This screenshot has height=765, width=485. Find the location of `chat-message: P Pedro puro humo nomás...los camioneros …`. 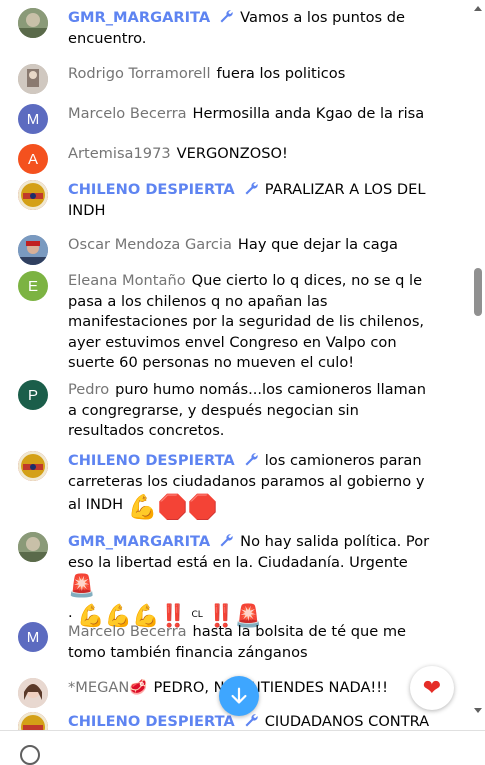

chat-message: P Pedro puro humo nomás...los camioneros … is located at coordinates (228, 411).